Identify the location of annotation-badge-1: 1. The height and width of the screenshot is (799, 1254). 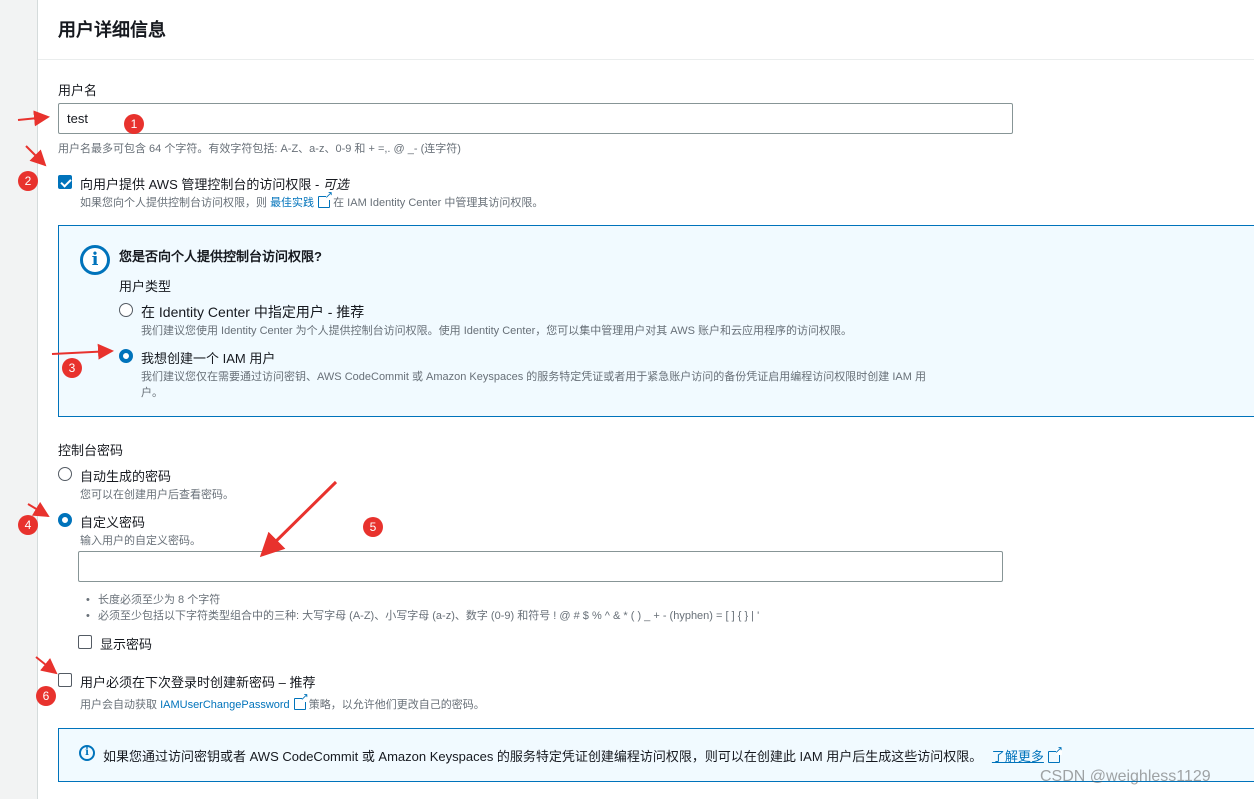
(134, 124).